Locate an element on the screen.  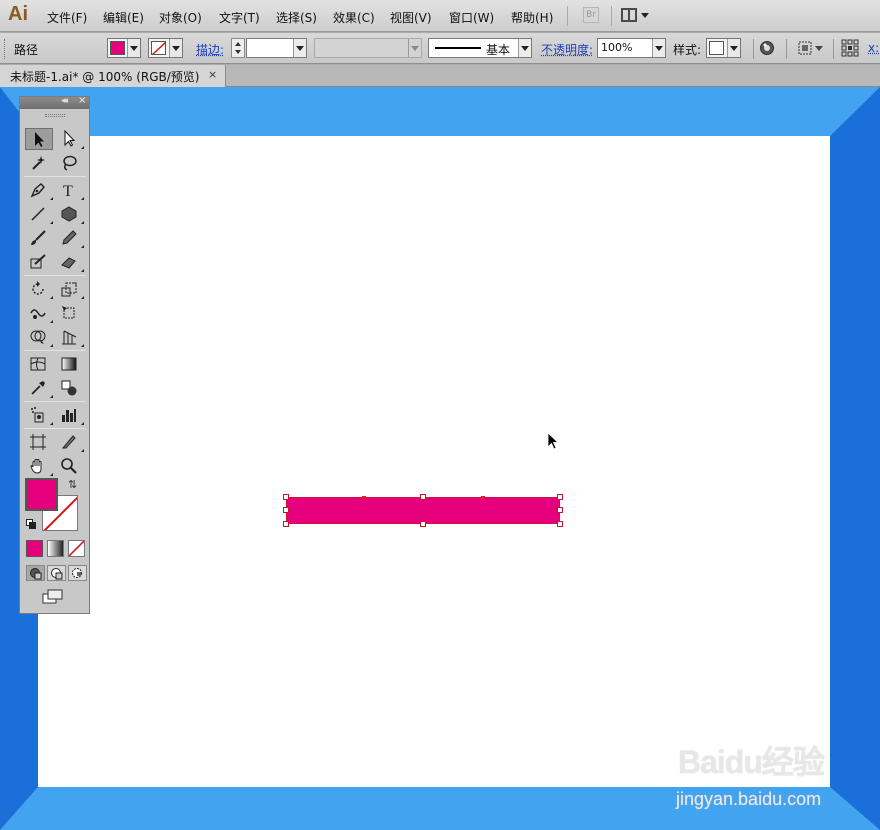
mouse-cursor-icon is located at coordinates (553, 441).